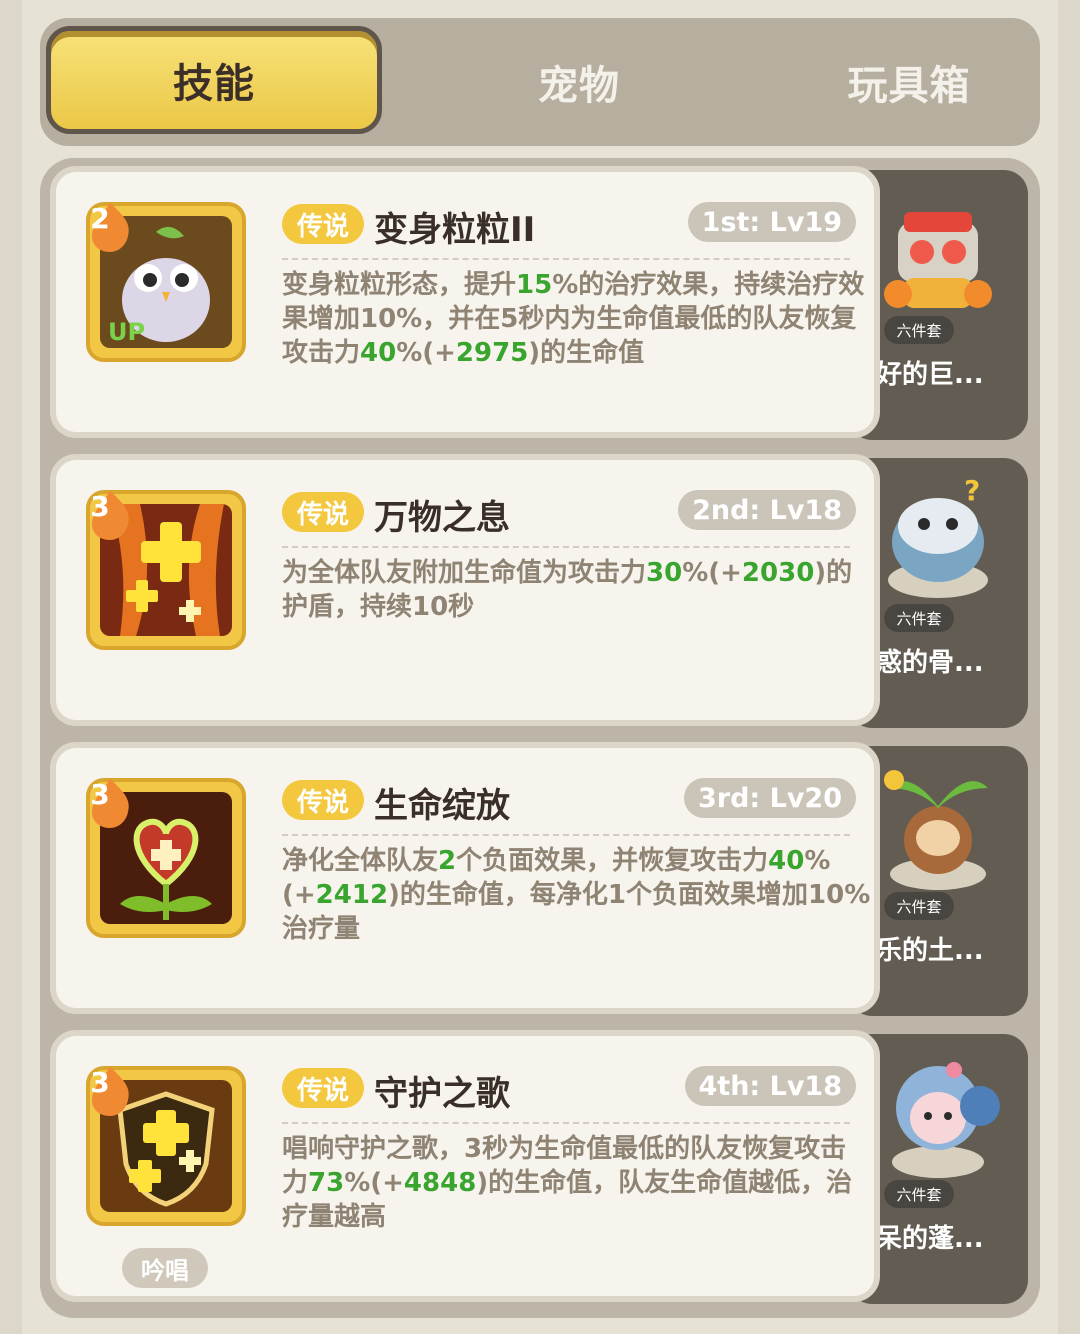  I want to click on tab-bar: 技能 宠物 玩具箱, so click(540, 82).